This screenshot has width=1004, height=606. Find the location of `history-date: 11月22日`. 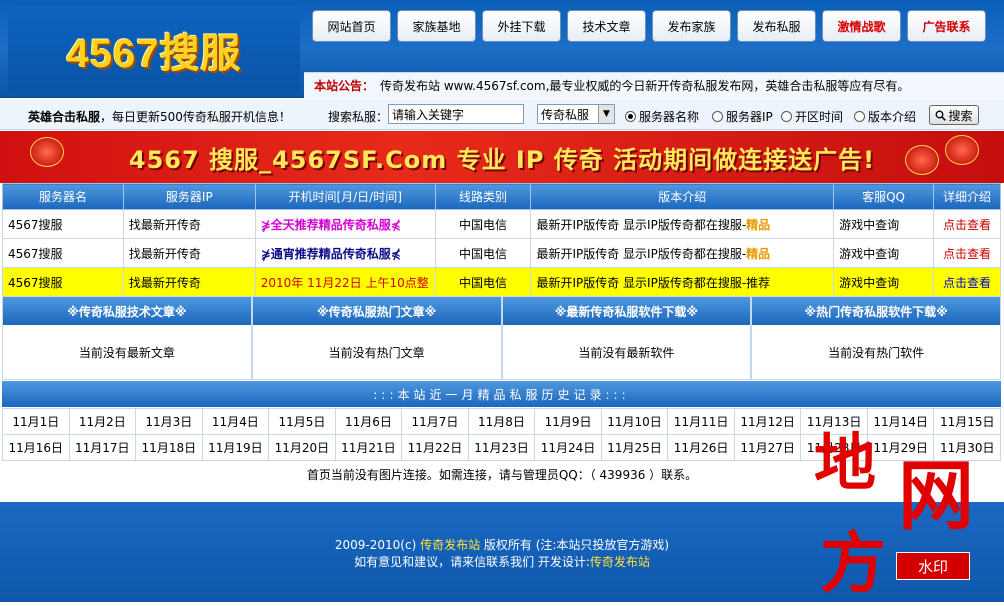

history-date: 11月22日 is located at coordinates (435, 447).